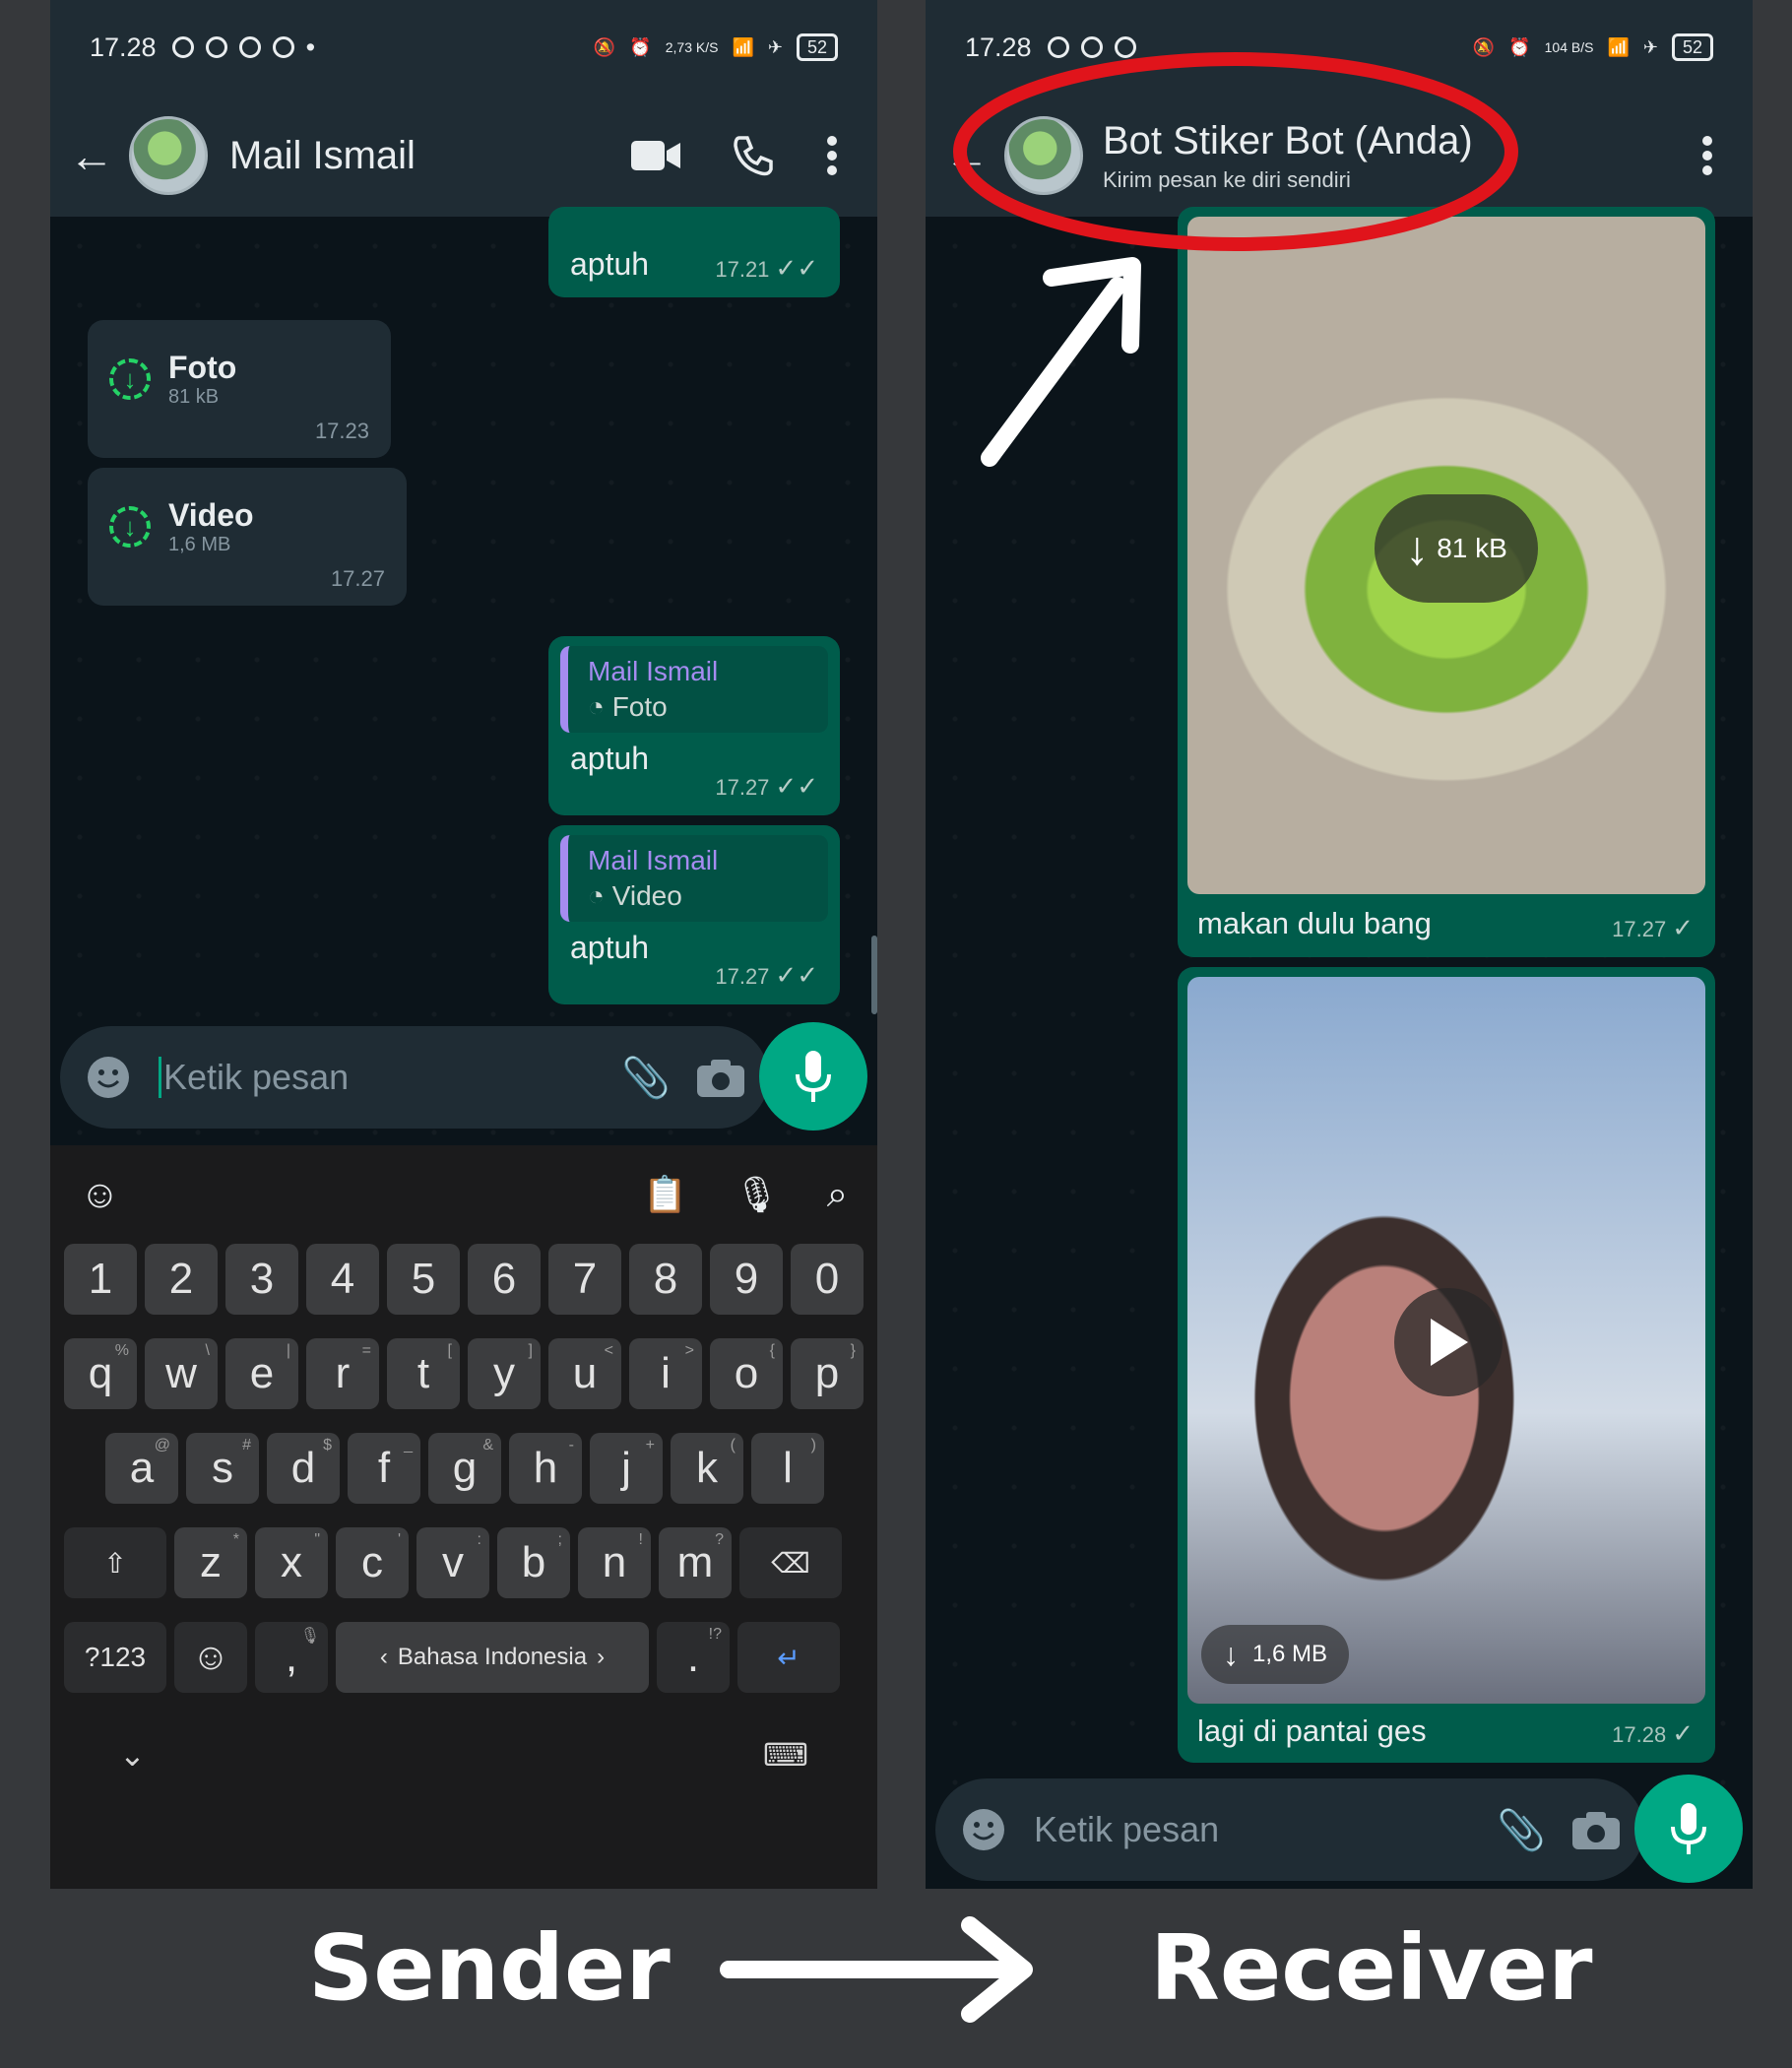 The width and height of the screenshot is (1792, 2068). Describe the element at coordinates (239, 389) in the screenshot. I see `file-message: ↓ Foto 81 kB 17.23` at that location.